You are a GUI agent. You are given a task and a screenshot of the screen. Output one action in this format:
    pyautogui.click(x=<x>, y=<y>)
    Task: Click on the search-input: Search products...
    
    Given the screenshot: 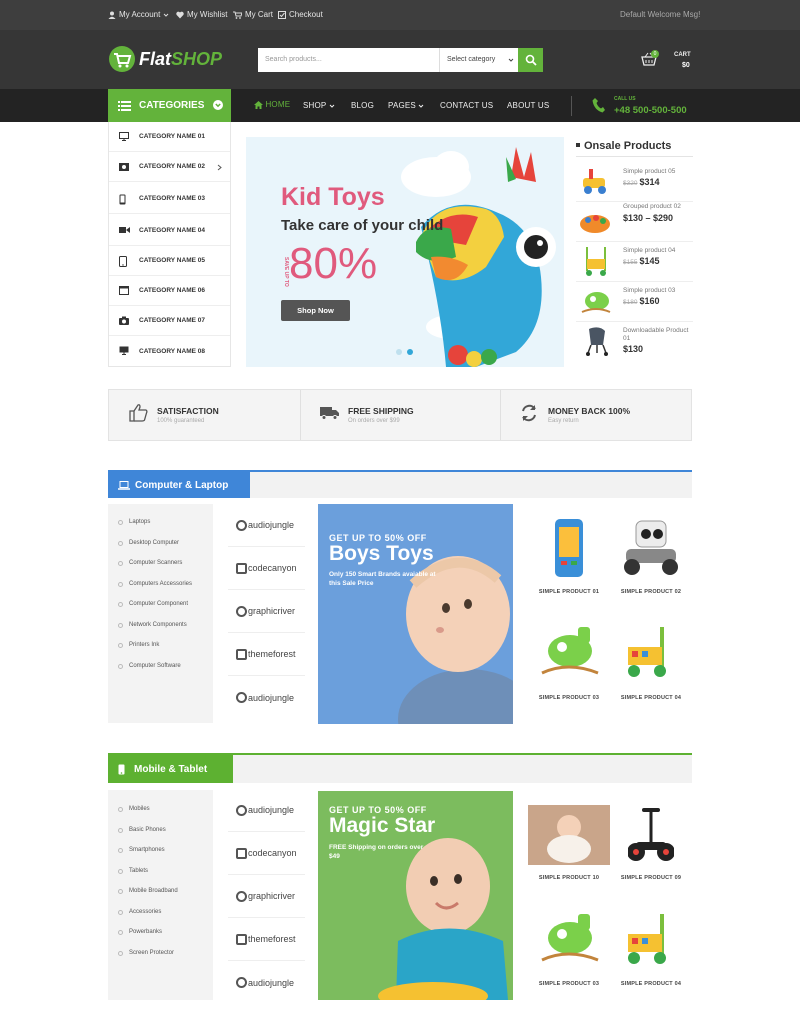 What is the action you would take?
    pyautogui.click(x=348, y=60)
    